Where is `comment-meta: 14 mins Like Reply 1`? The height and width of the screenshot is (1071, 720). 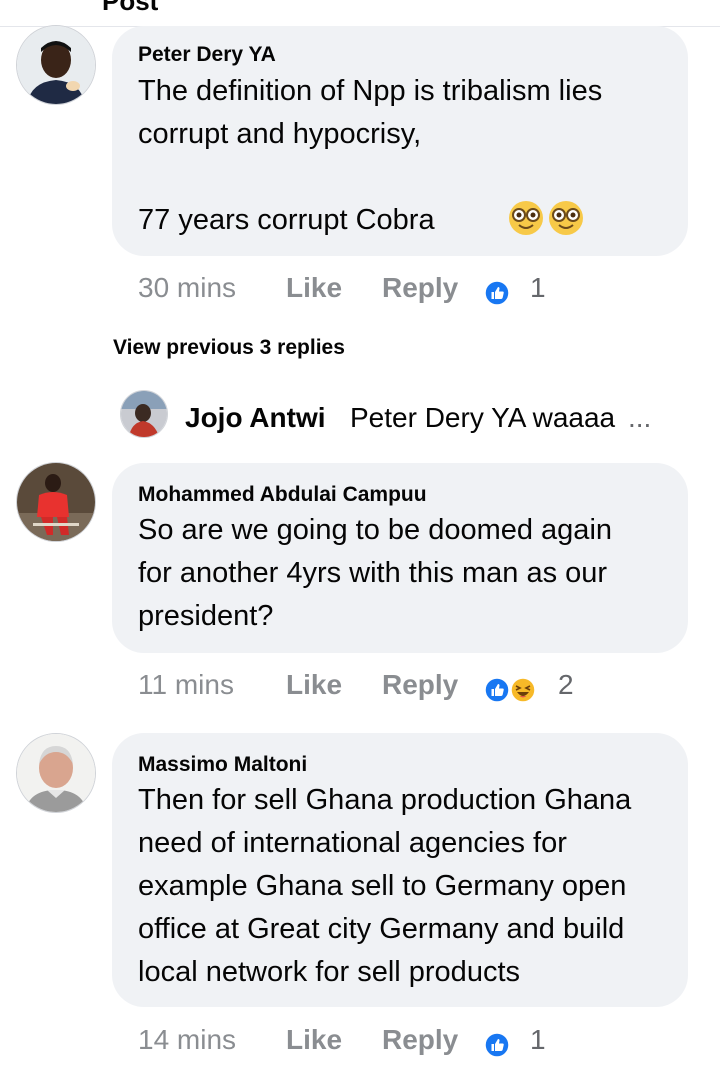 comment-meta: 14 mins Like Reply 1 is located at coordinates (358, 1044).